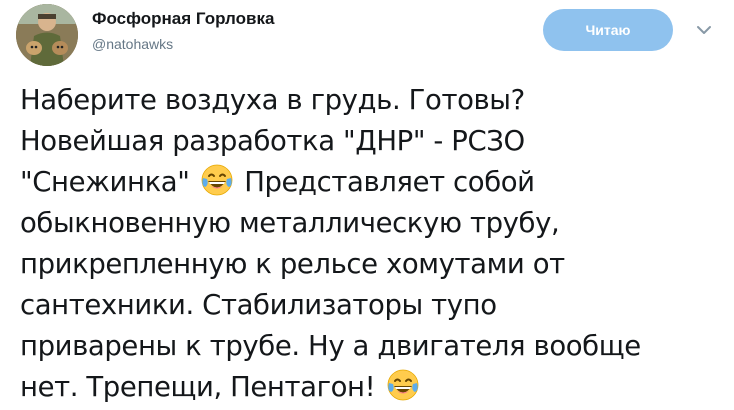 The image size is (734, 410). I want to click on tweet-segment: нет. Трепещи, Пентагон!, so click(198, 387).